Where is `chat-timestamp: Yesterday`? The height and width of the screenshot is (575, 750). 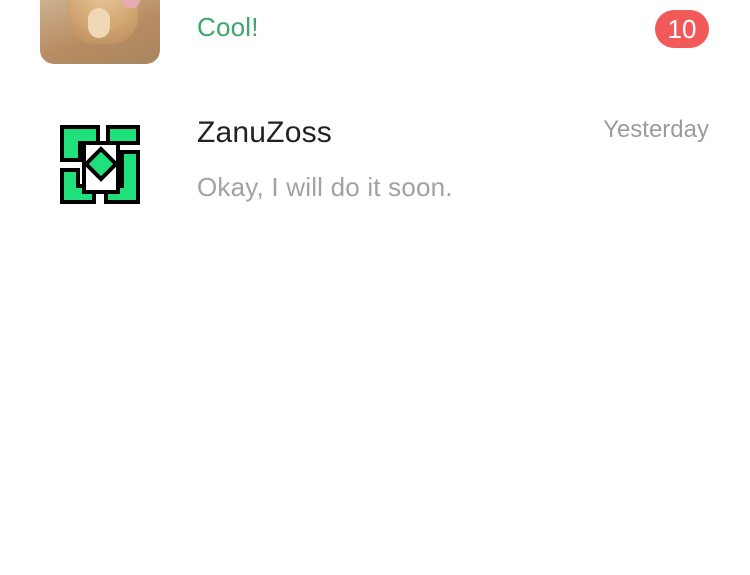 chat-timestamp: Yesterday is located at coordinates (656, 129).